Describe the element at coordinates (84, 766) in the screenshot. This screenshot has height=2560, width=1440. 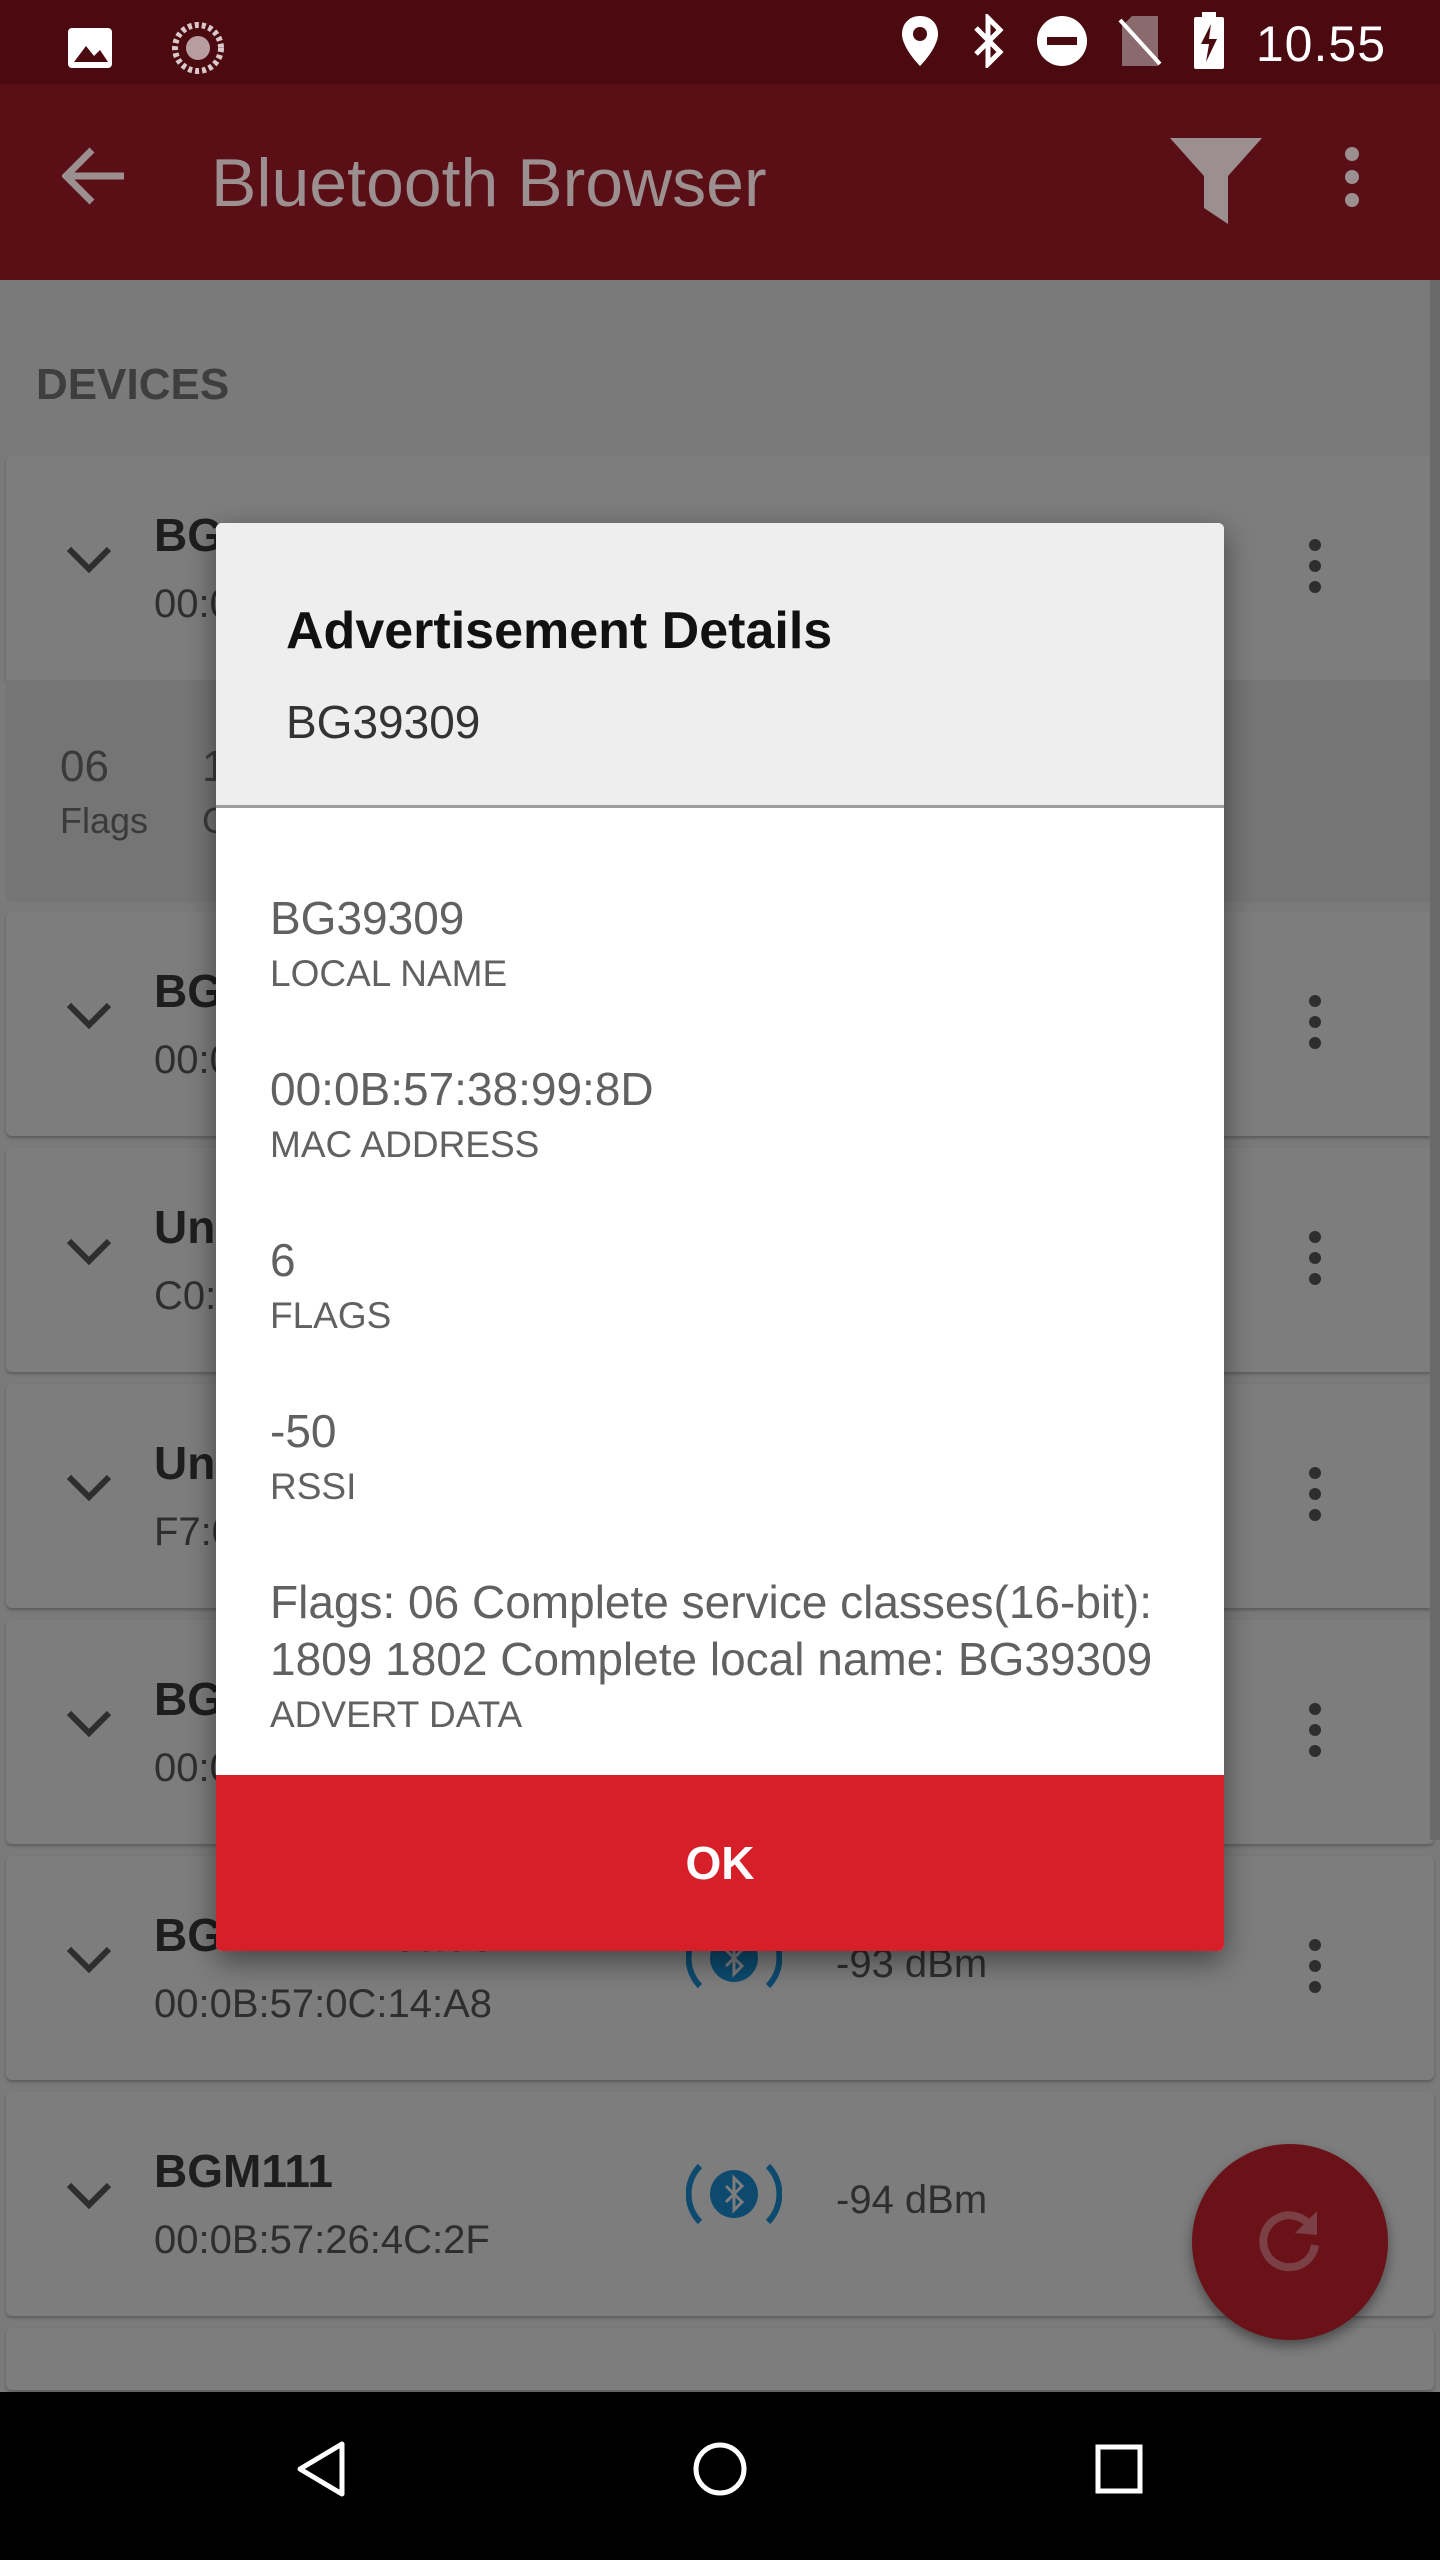
I see `flags-value: 06` at that location.